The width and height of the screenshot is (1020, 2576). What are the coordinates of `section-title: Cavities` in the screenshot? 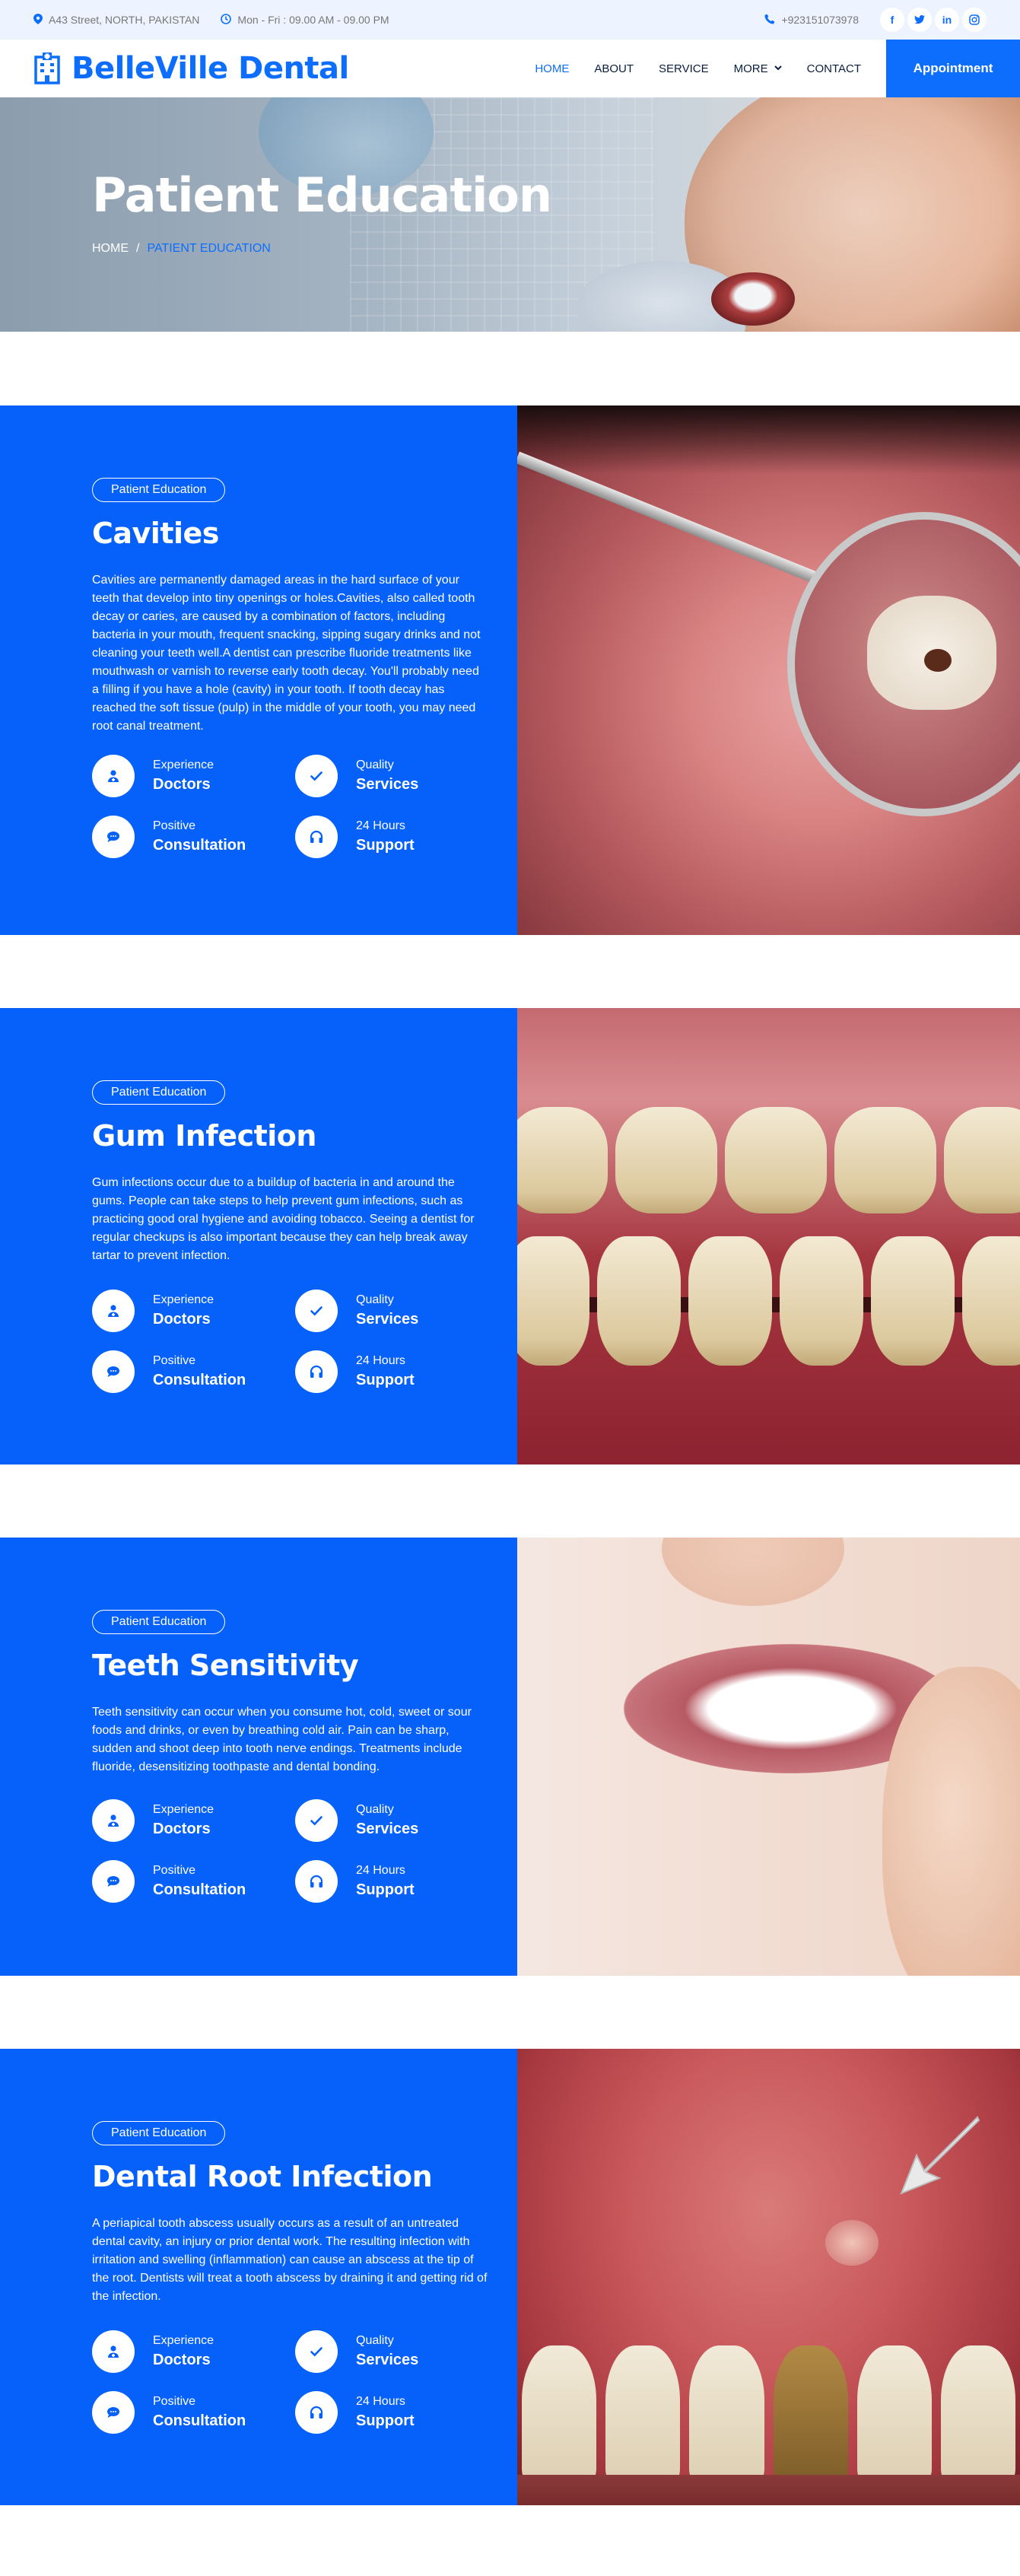 It's located at (155, 533).